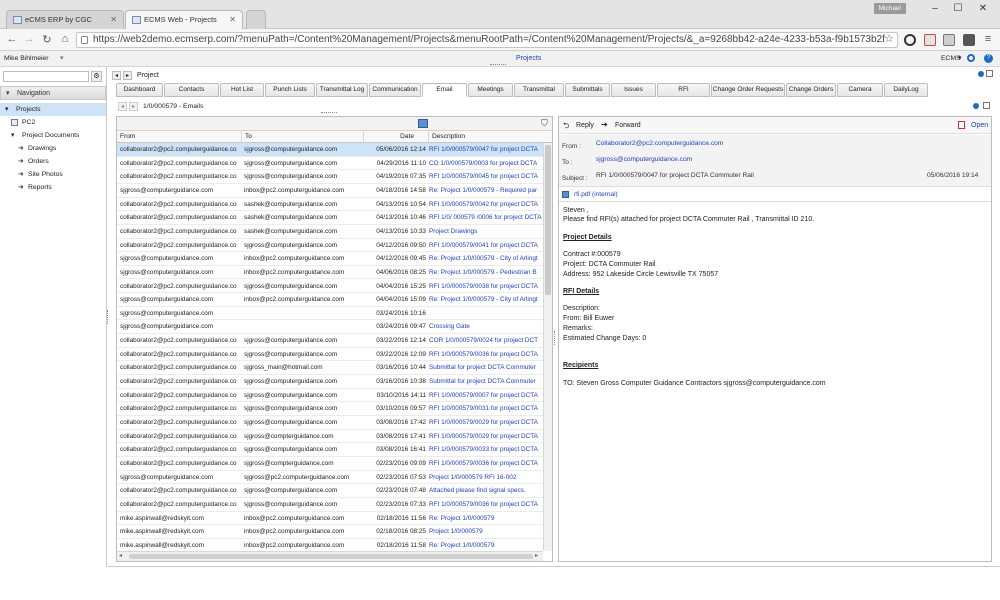 Image resolution: width=1000 pixels, height=600 pixels. Describe the element at coordinates (120, 555) in the screenshot. I see `scroll-left-icon: ◂` at that location.